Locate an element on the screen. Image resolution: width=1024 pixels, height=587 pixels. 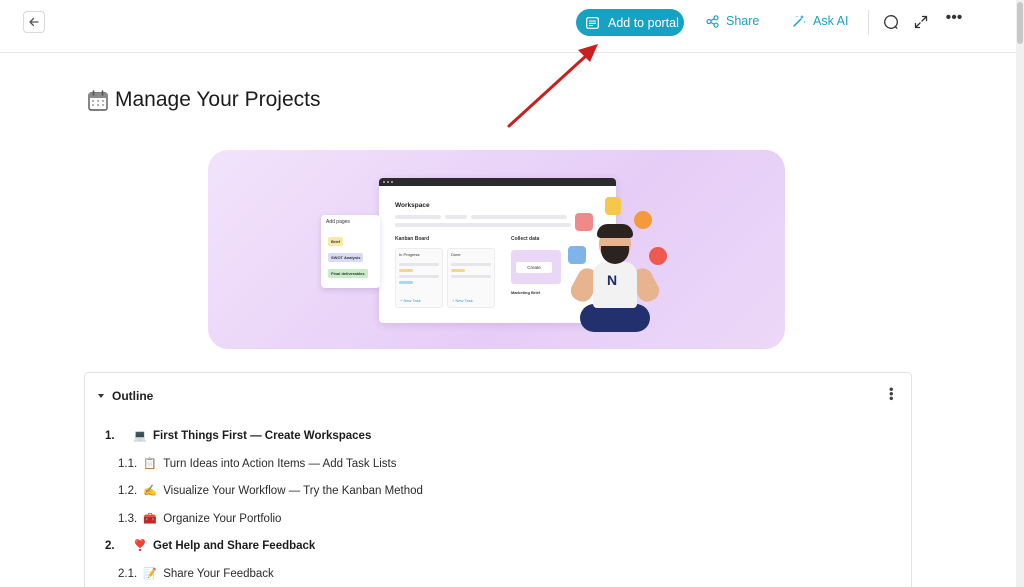
top-toolbar: Add to portal Share Ask AI ••• is located at coordinates (508, 26).